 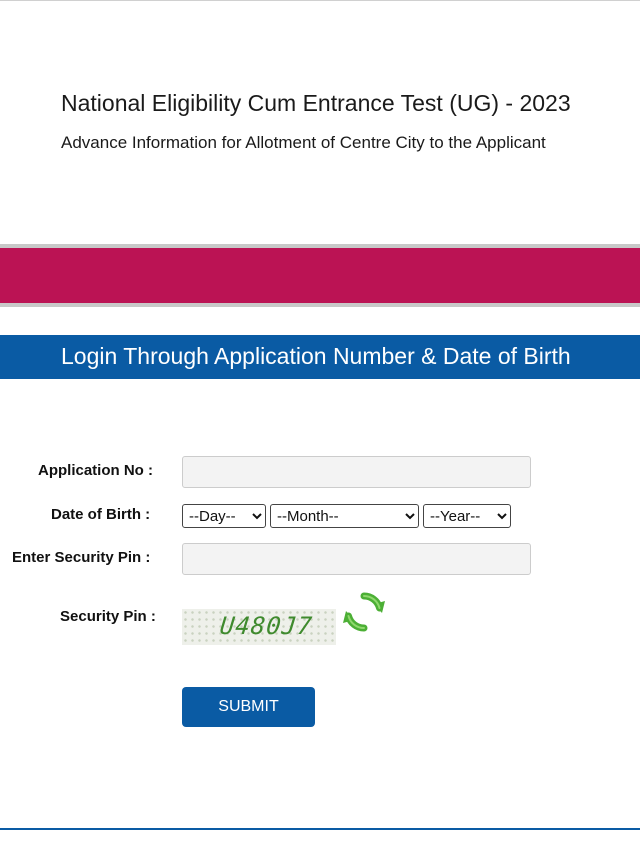 What do you see at coordinates (344, 516) in the screenshot?
I see `dob-month-select: --Month--` at bounding box center [344, 516].